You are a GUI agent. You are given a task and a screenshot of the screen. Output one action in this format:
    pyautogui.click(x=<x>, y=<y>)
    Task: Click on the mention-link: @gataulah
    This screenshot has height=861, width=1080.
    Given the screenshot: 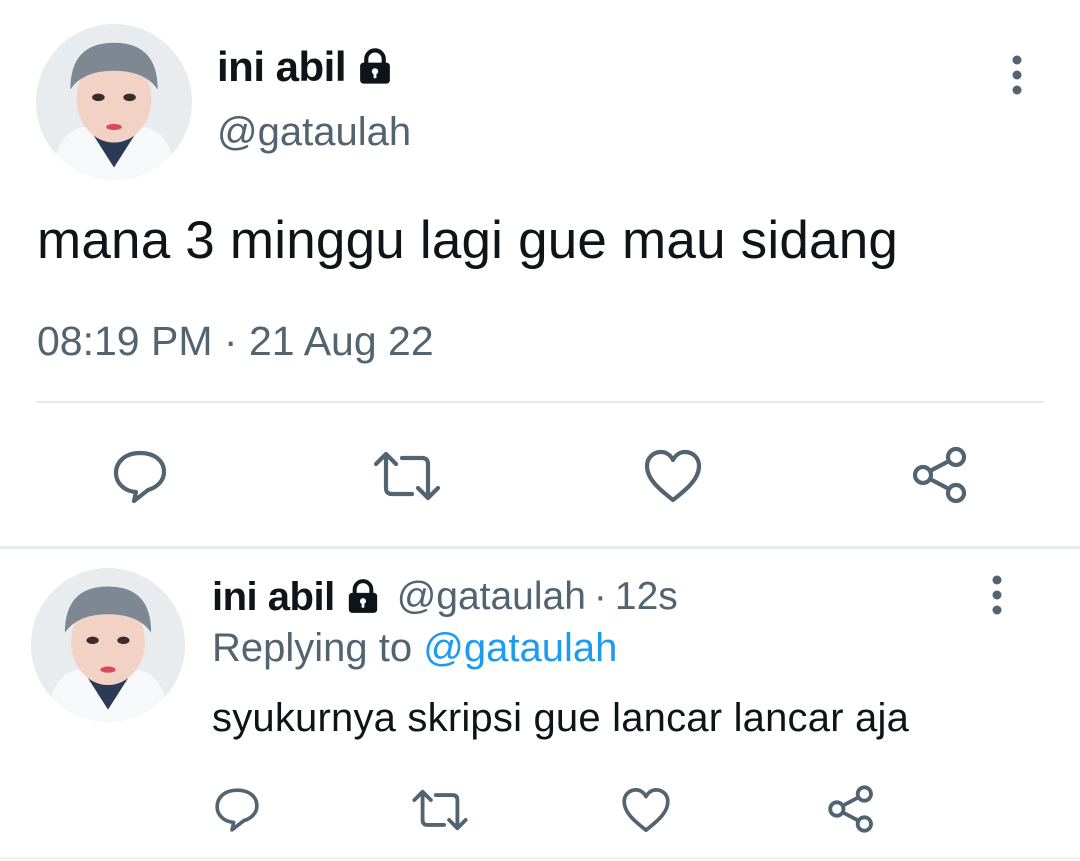 What is the action you would take?
    pyautogui.click(x=520, y=648)
    